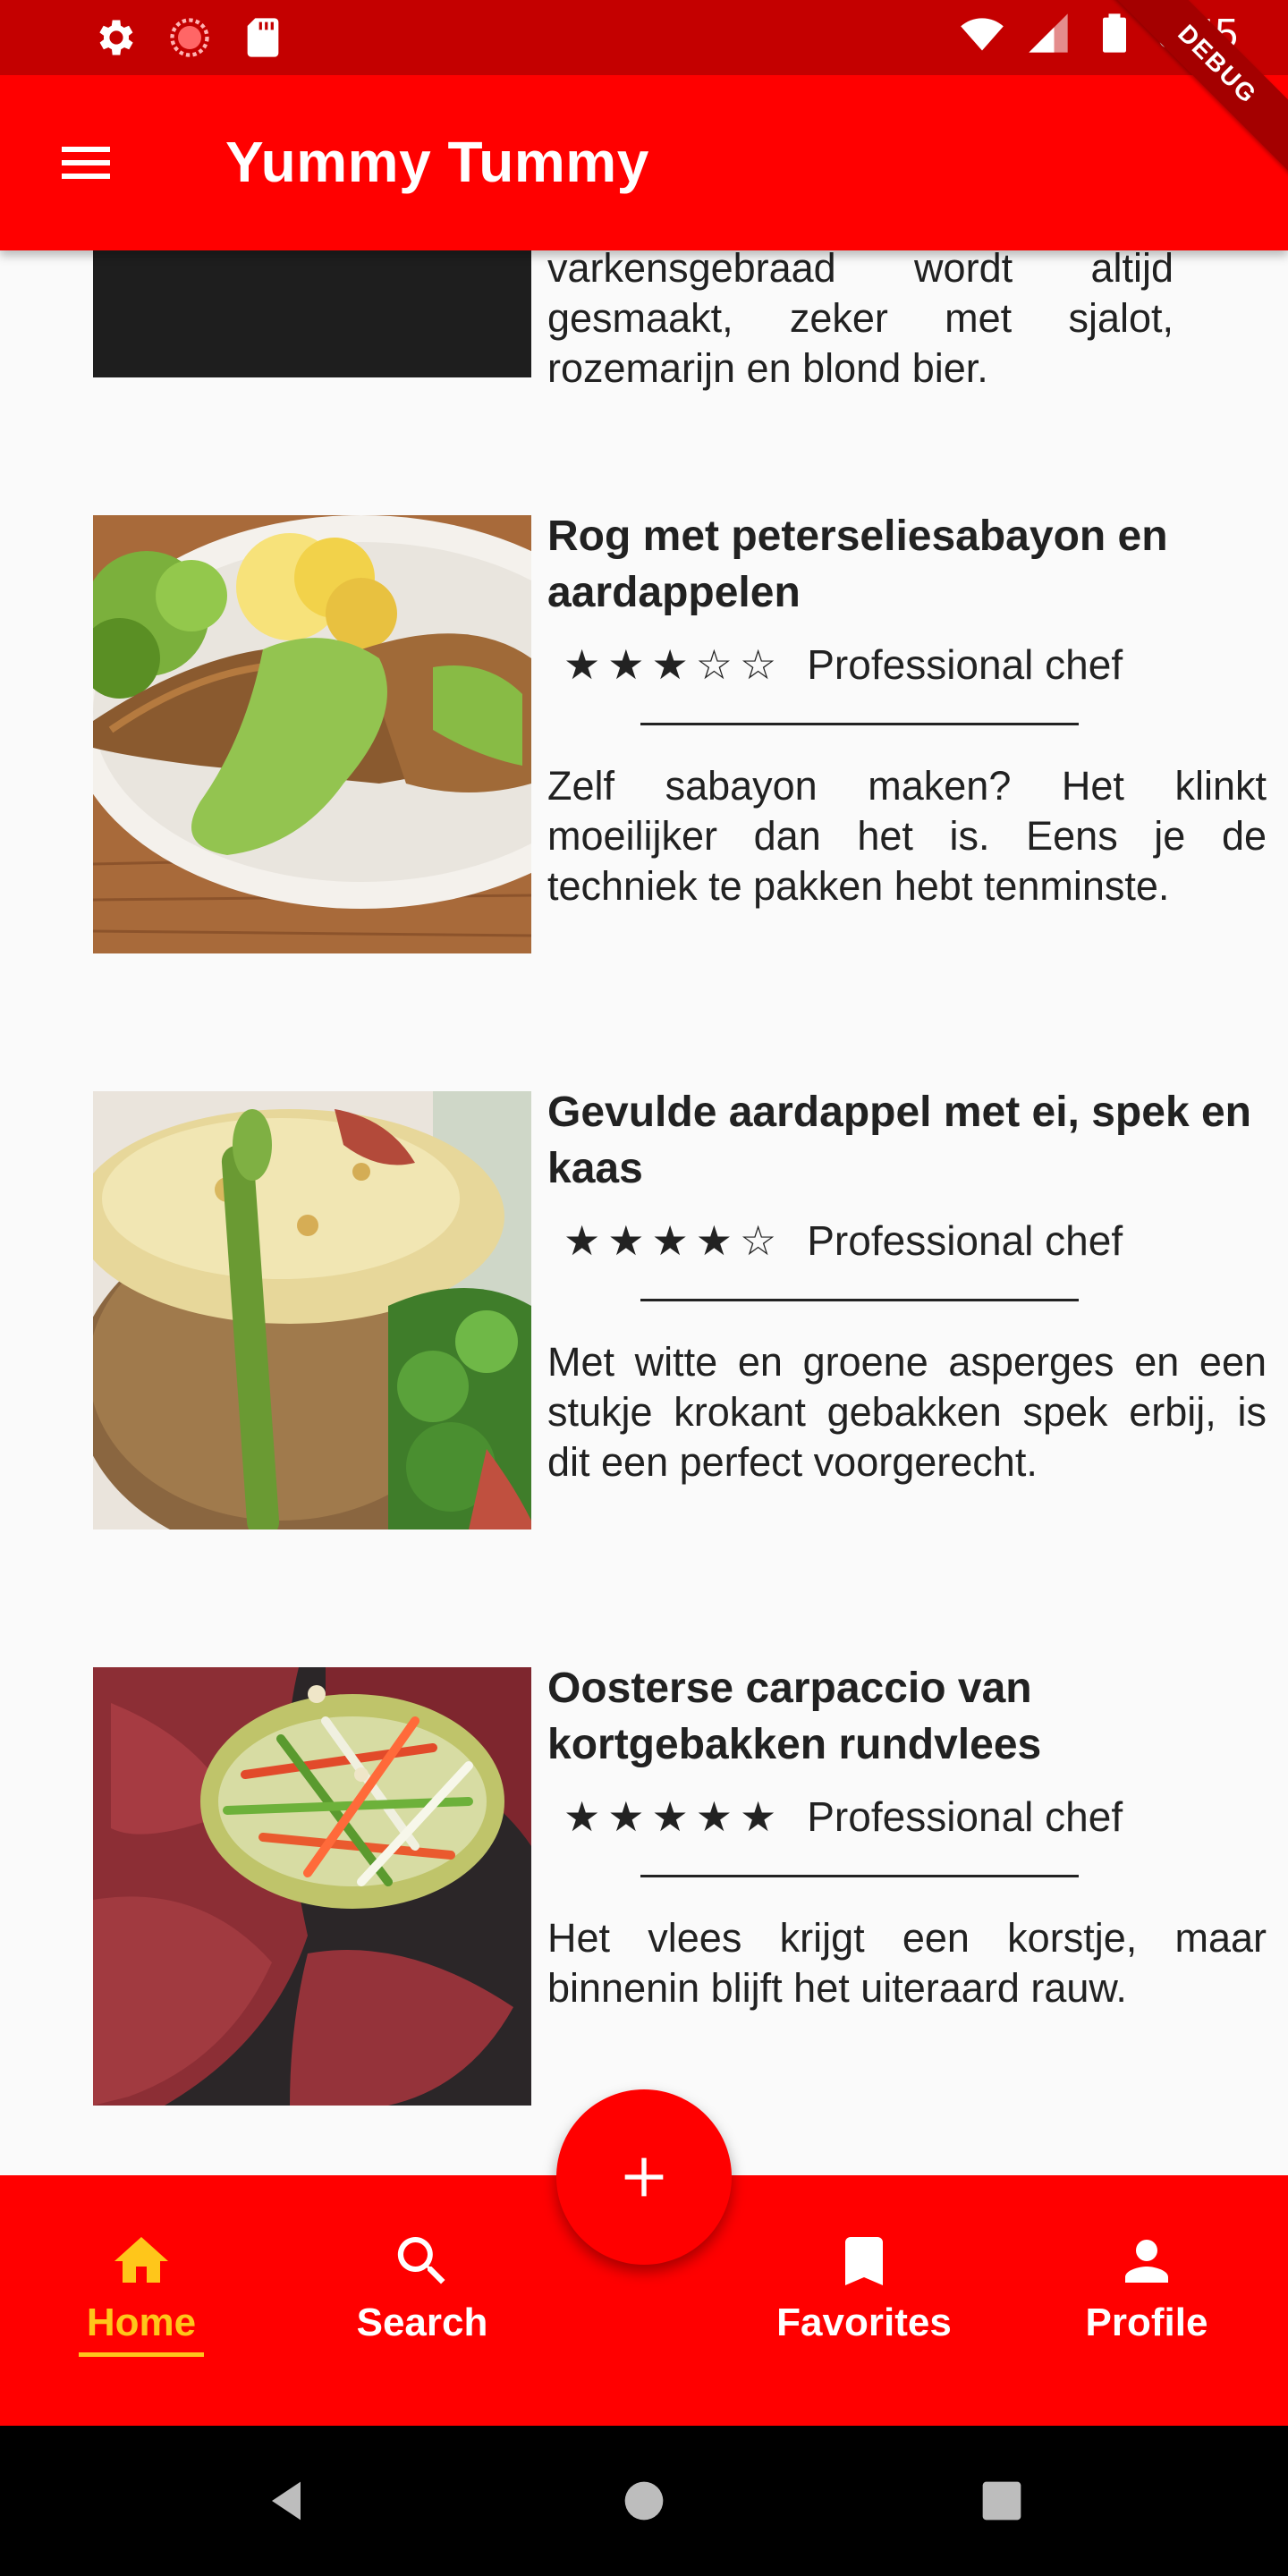 This screenshot has width=1288, height=2576. Describe the element at coordinates (907, 564) in the screenshot. I see `recipe-title: Rog met peterseliesabayon en aardappelen` at that location.